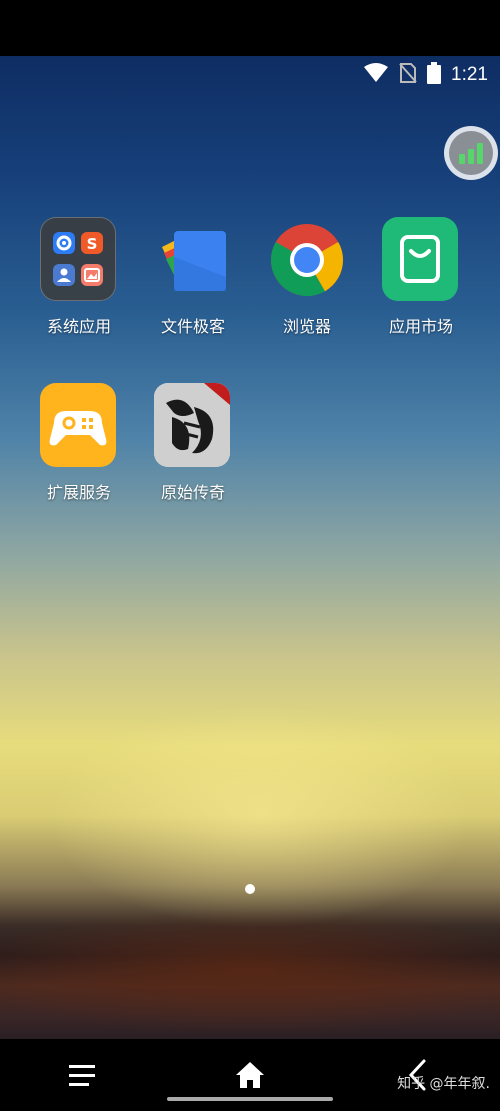  I want to click on menu-button, so click(82, 1075).